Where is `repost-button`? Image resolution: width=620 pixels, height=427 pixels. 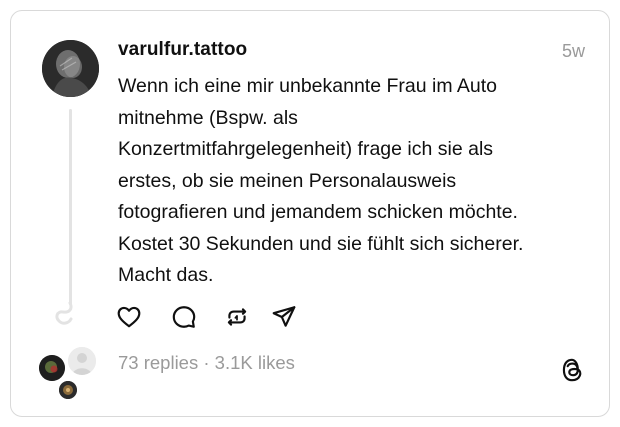 repost-button is located at coordinates (237, 317).